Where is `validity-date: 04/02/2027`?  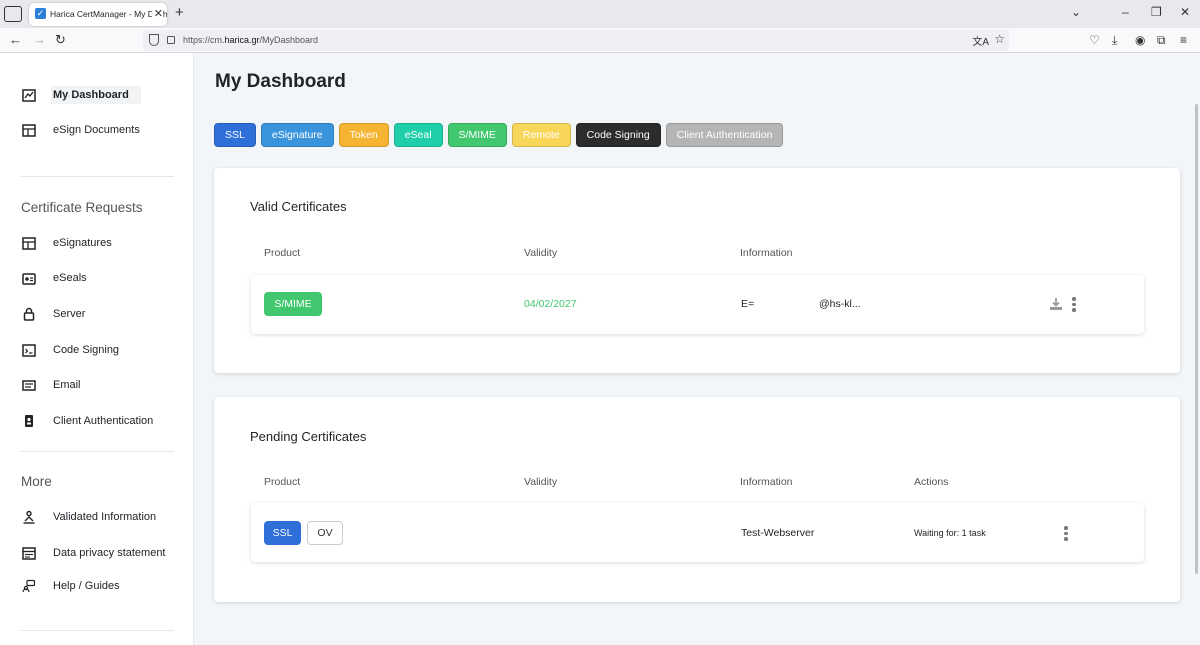 validity-date: 04/02/2027 is located at coordinates (550, 304).